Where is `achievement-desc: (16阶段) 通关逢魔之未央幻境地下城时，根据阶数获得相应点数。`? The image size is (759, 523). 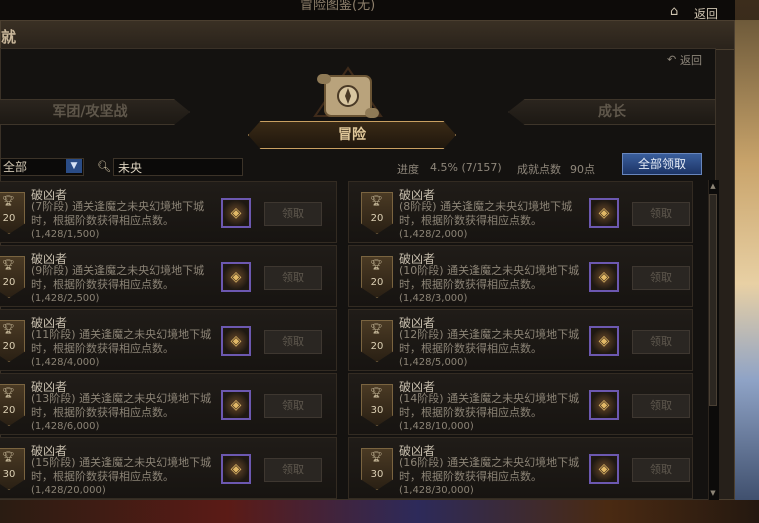
achievement-desc: (16阶段) 通关逢魔之未央幻境地下城时，根据阶数获得相应点数。 is located at coordinates (489, 469).